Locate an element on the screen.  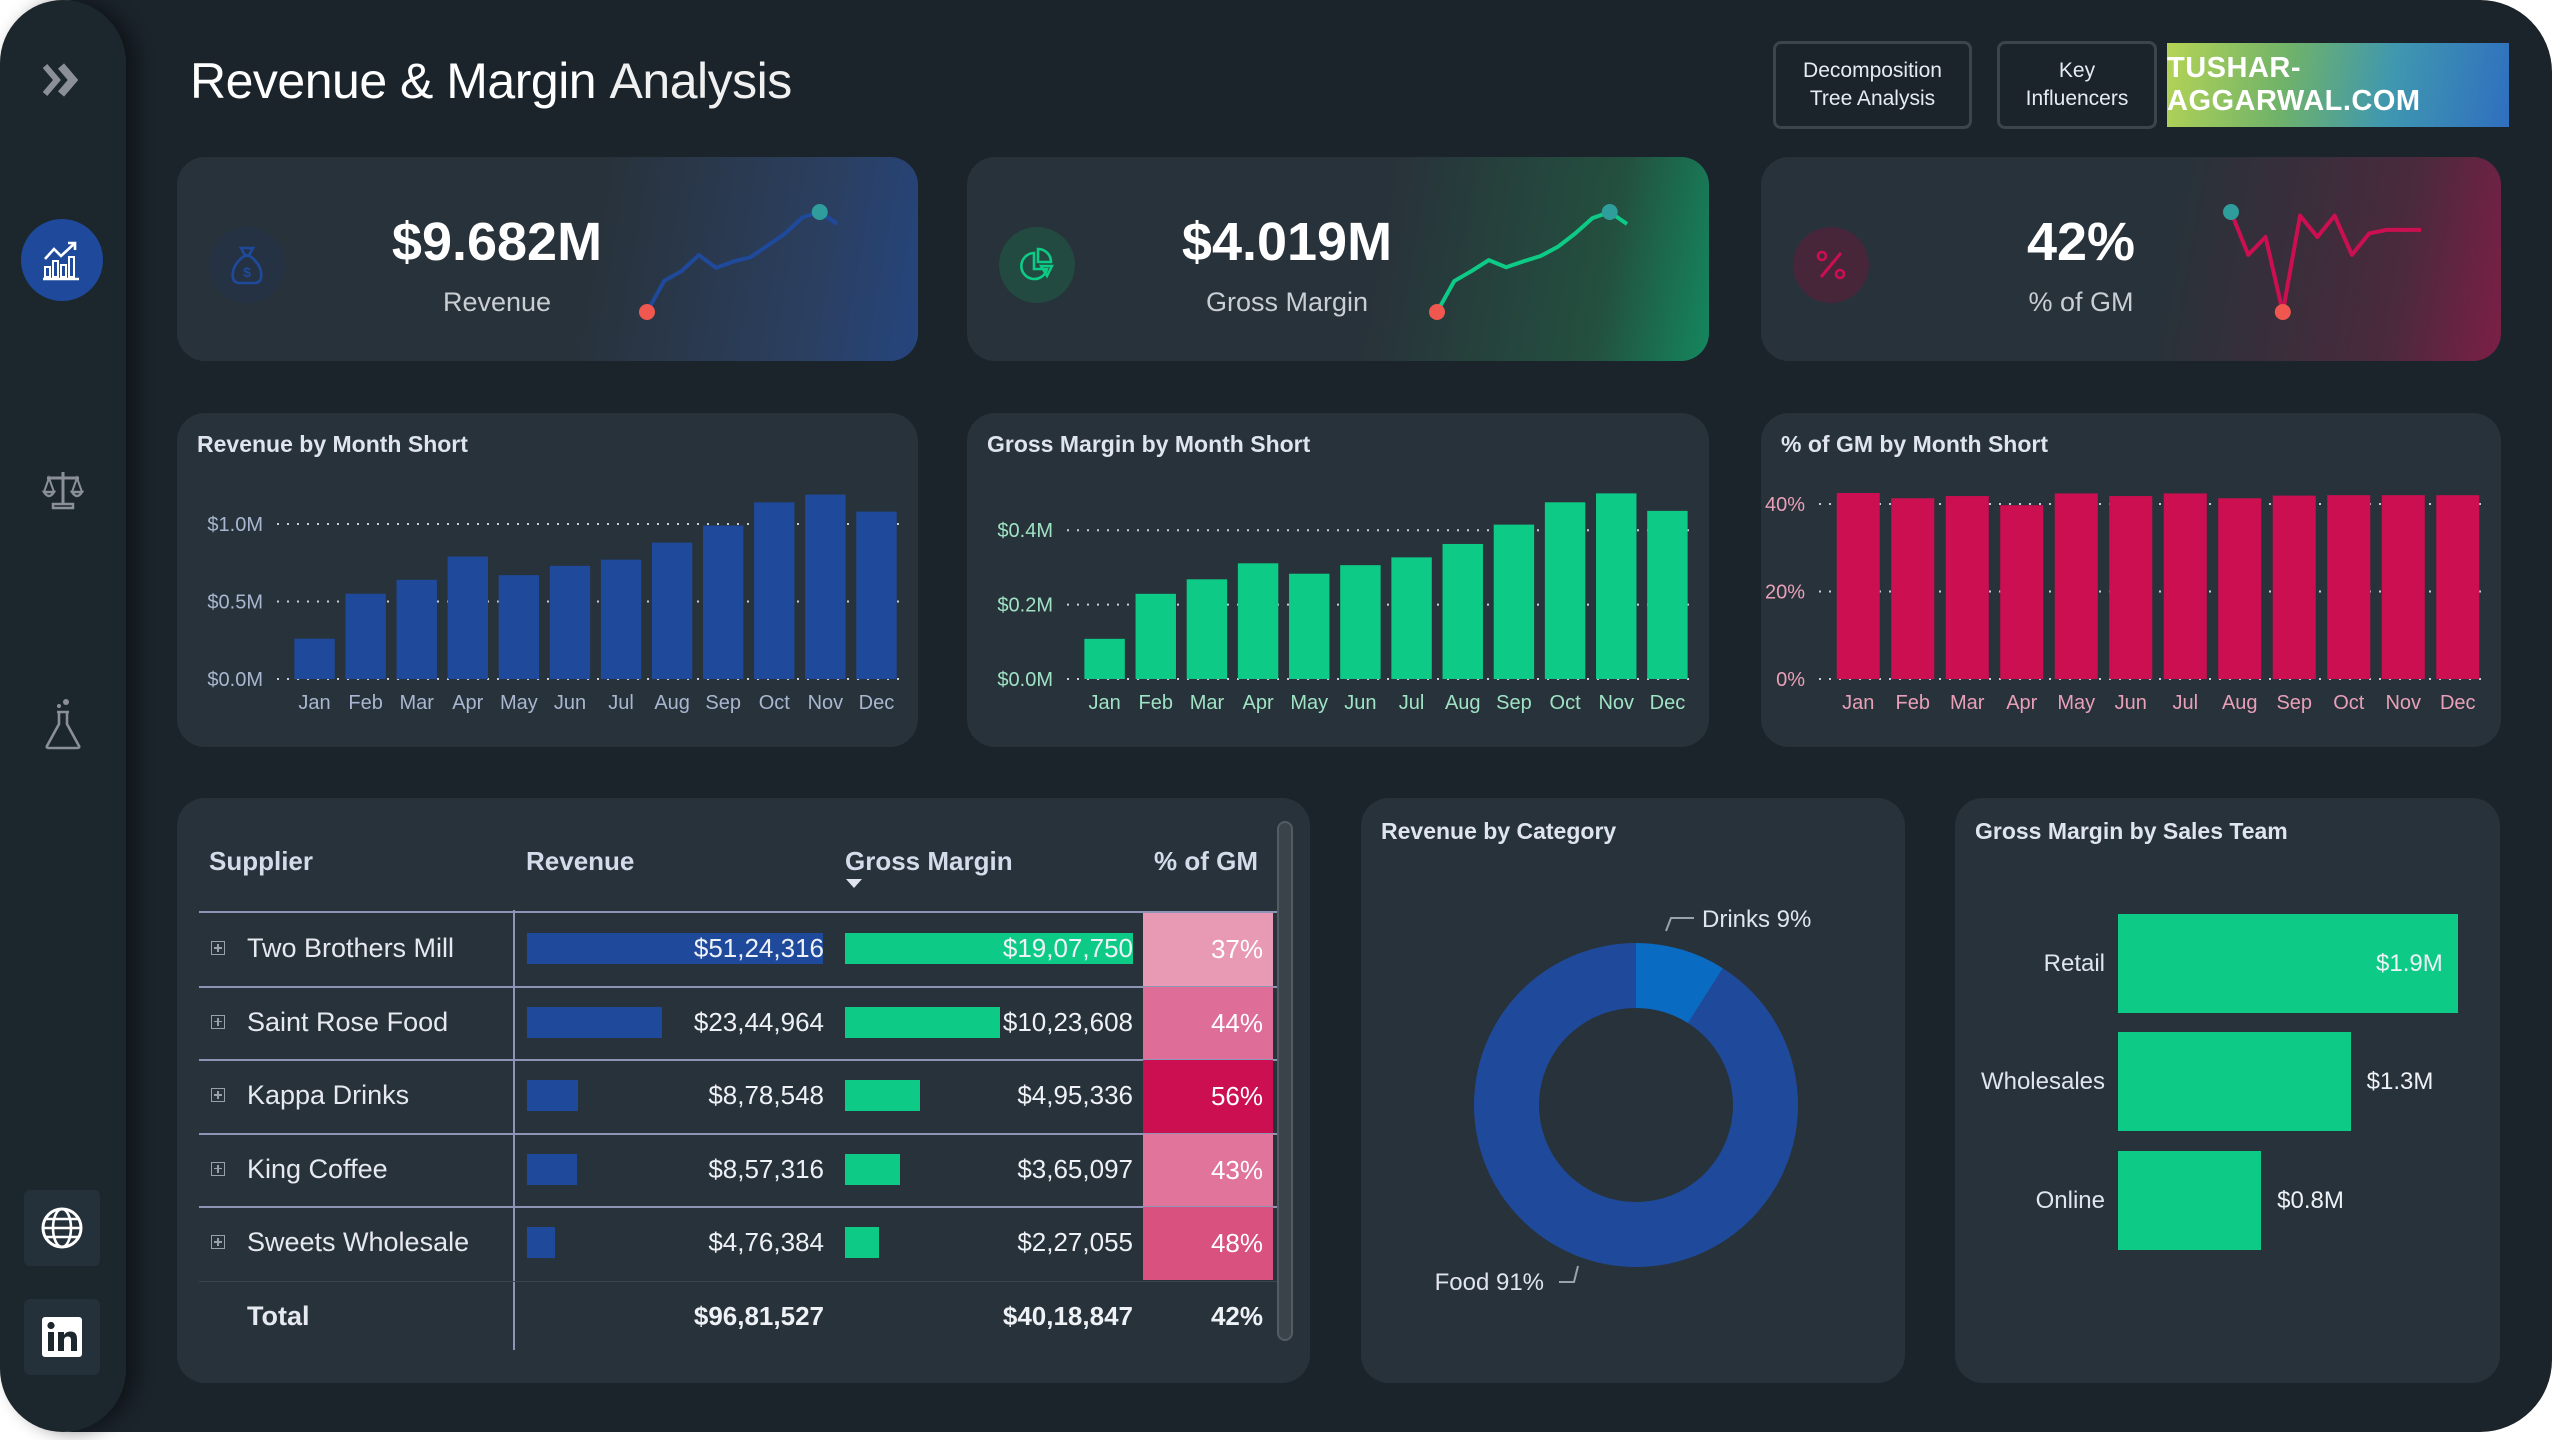
y-tick-label: 40% is located at coordinates (1785, 505).